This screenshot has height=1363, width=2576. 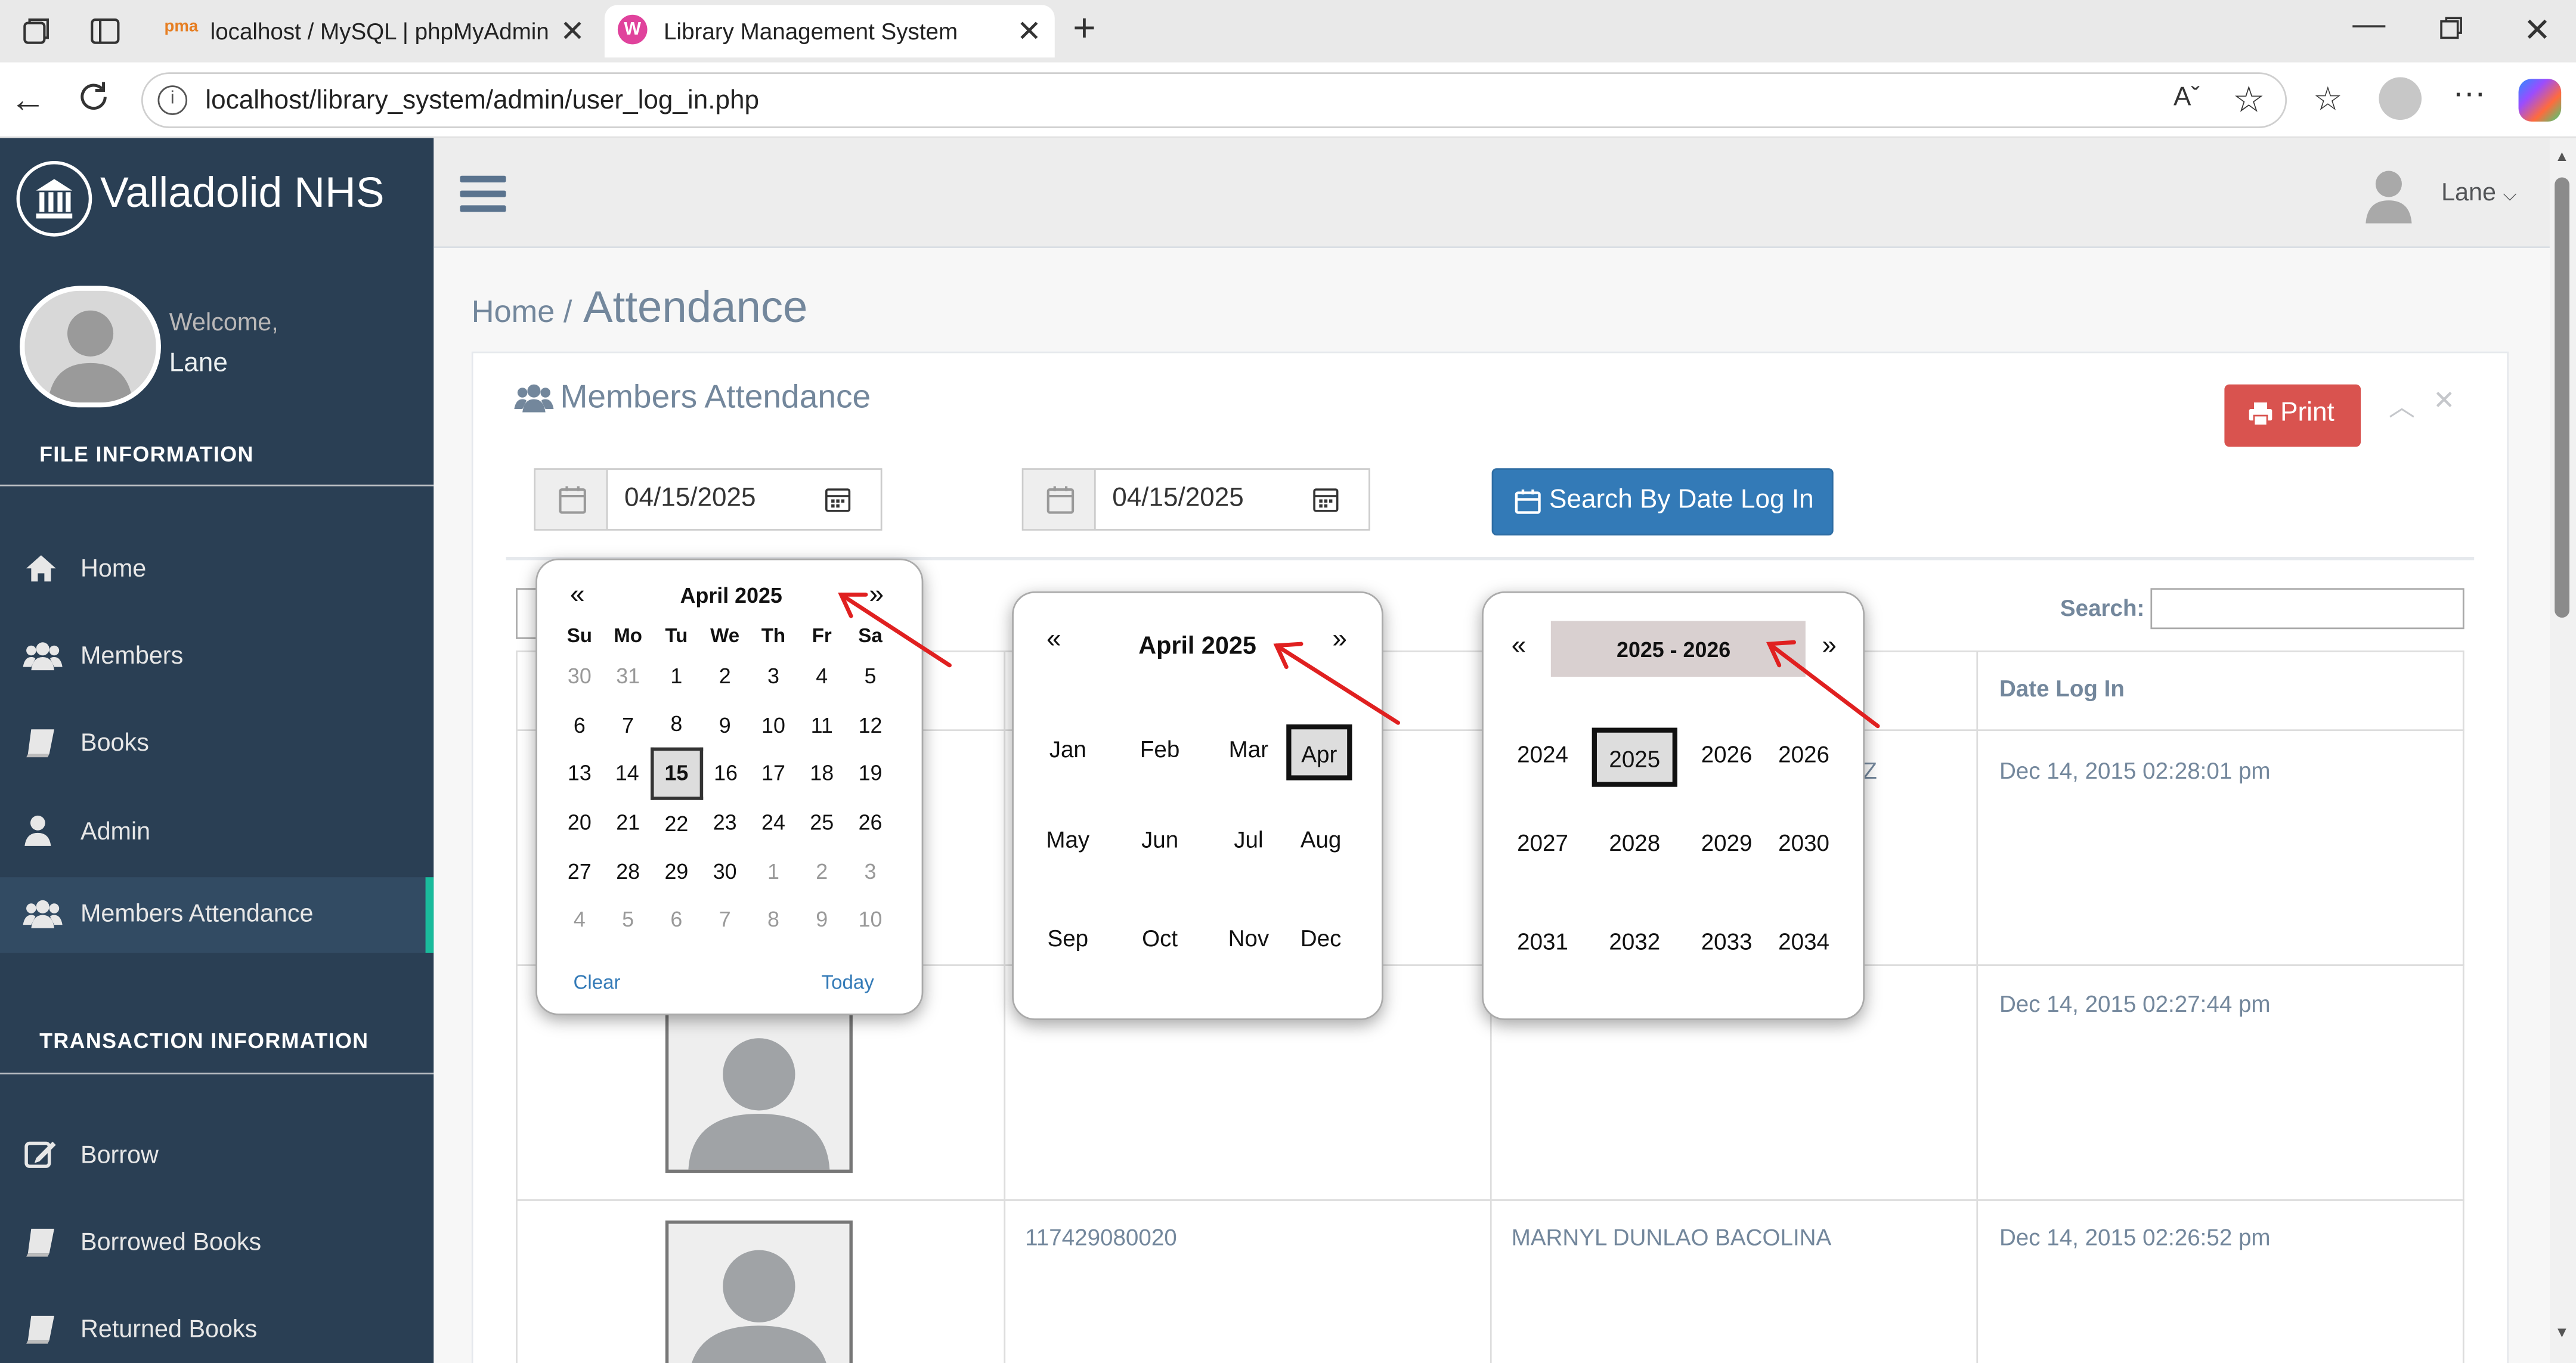 I want to click on year-cell: 2027, so click(x=1542, y=846).